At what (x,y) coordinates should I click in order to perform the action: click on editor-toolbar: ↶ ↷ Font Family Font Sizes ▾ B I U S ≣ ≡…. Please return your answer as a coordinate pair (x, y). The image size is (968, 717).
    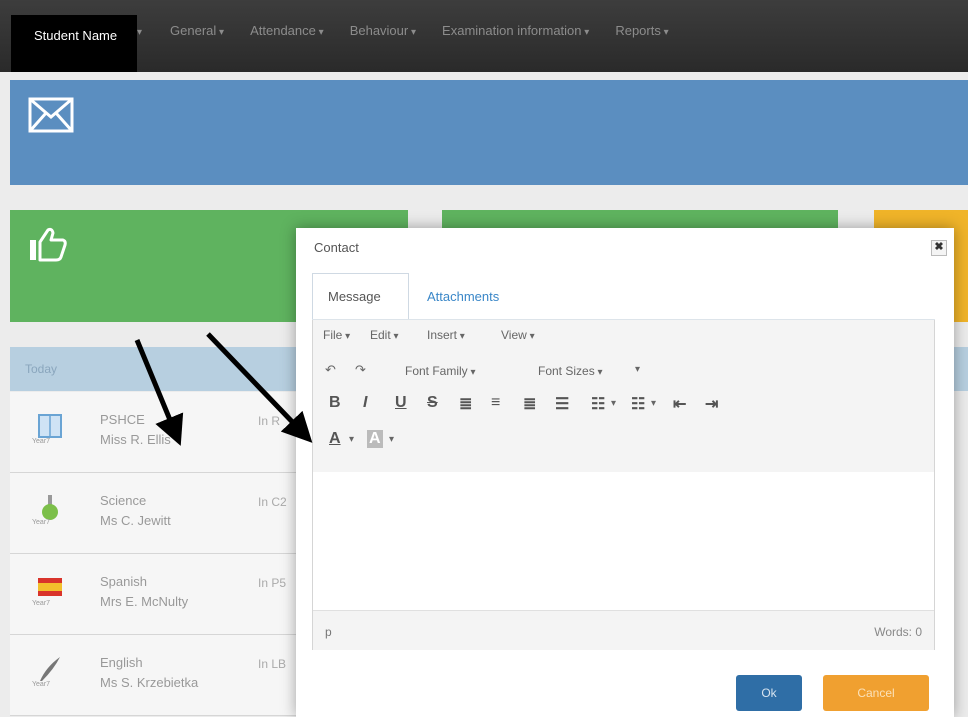
    Looking at the image, I should click on (623, 411).